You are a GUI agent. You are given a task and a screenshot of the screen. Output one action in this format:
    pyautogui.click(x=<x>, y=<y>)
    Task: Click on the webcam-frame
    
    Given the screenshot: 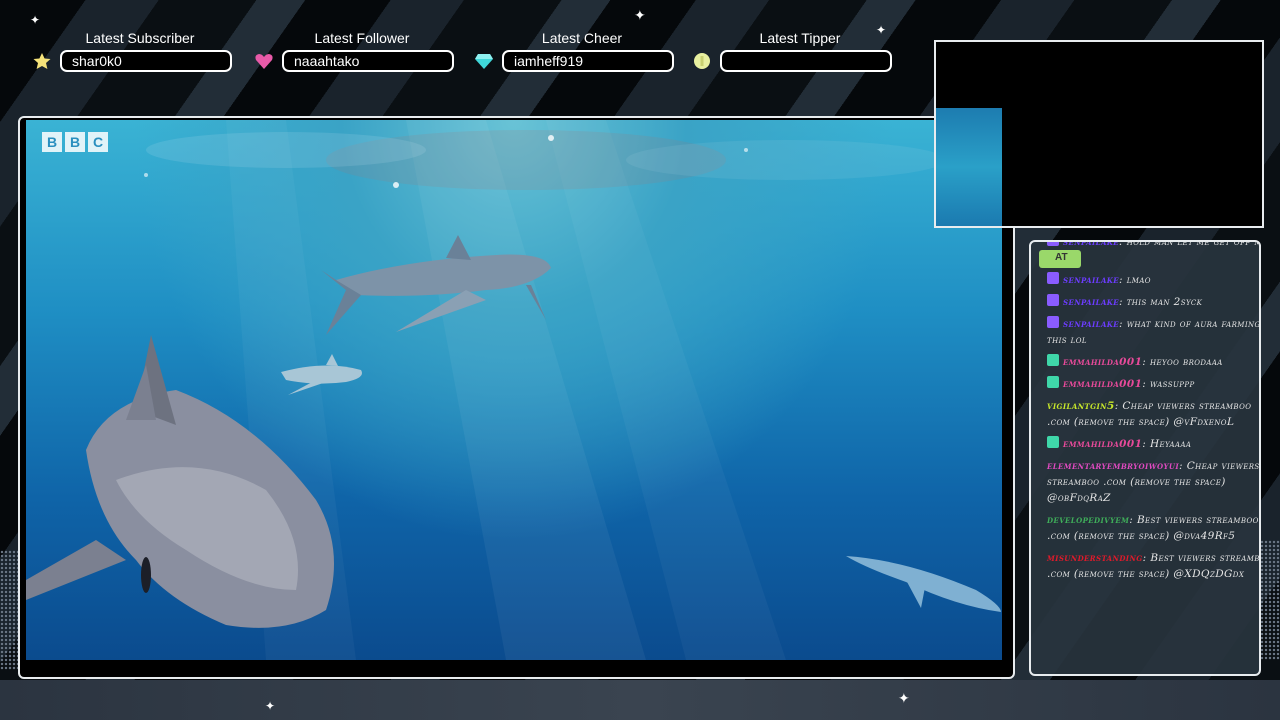 What is the action you would take?
    pyautogui.click(x=1099, y=134)
    